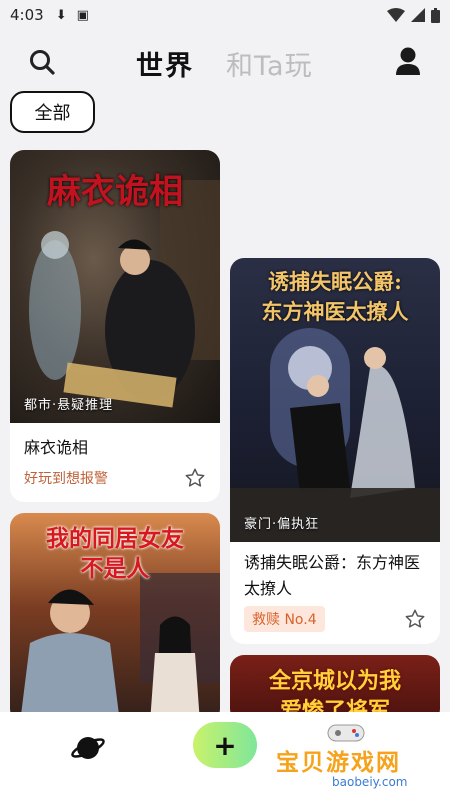  I want to click on story-card: 我的同居女友 不是人, so click(115, 618).